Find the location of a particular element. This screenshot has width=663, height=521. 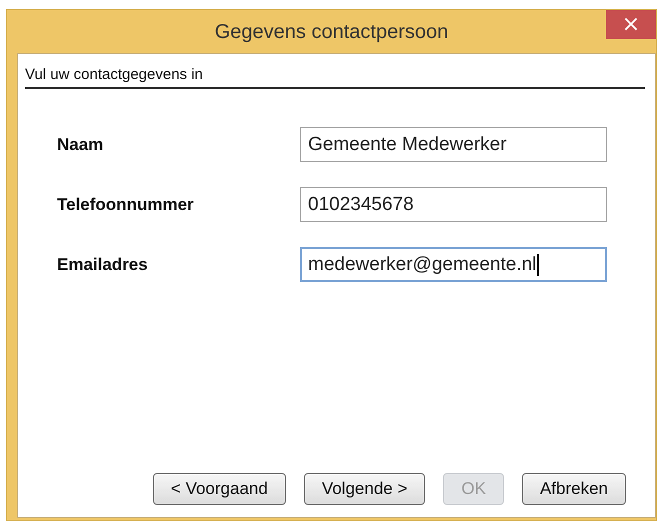

input-field: medewerker@gemeente.nl is located at coordinates (453, 264).